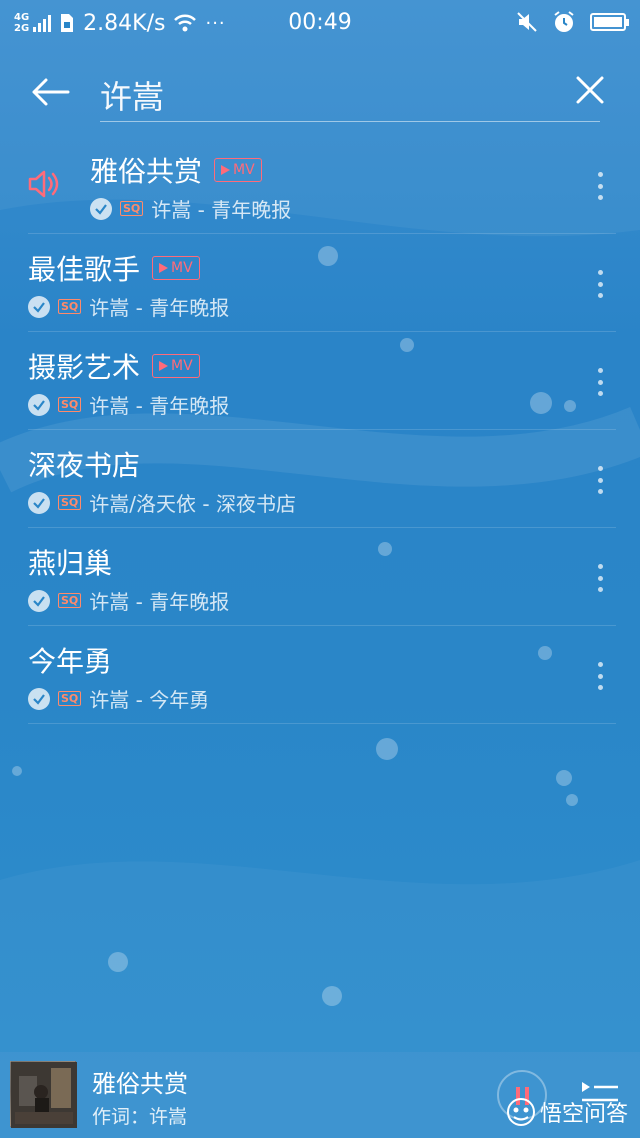 This screenshot has height=1138, width=640. What do you see at coordinates (320, 93) in the screenshot?
I see `search-header: 许嵩` at bounding box center [320, 93].